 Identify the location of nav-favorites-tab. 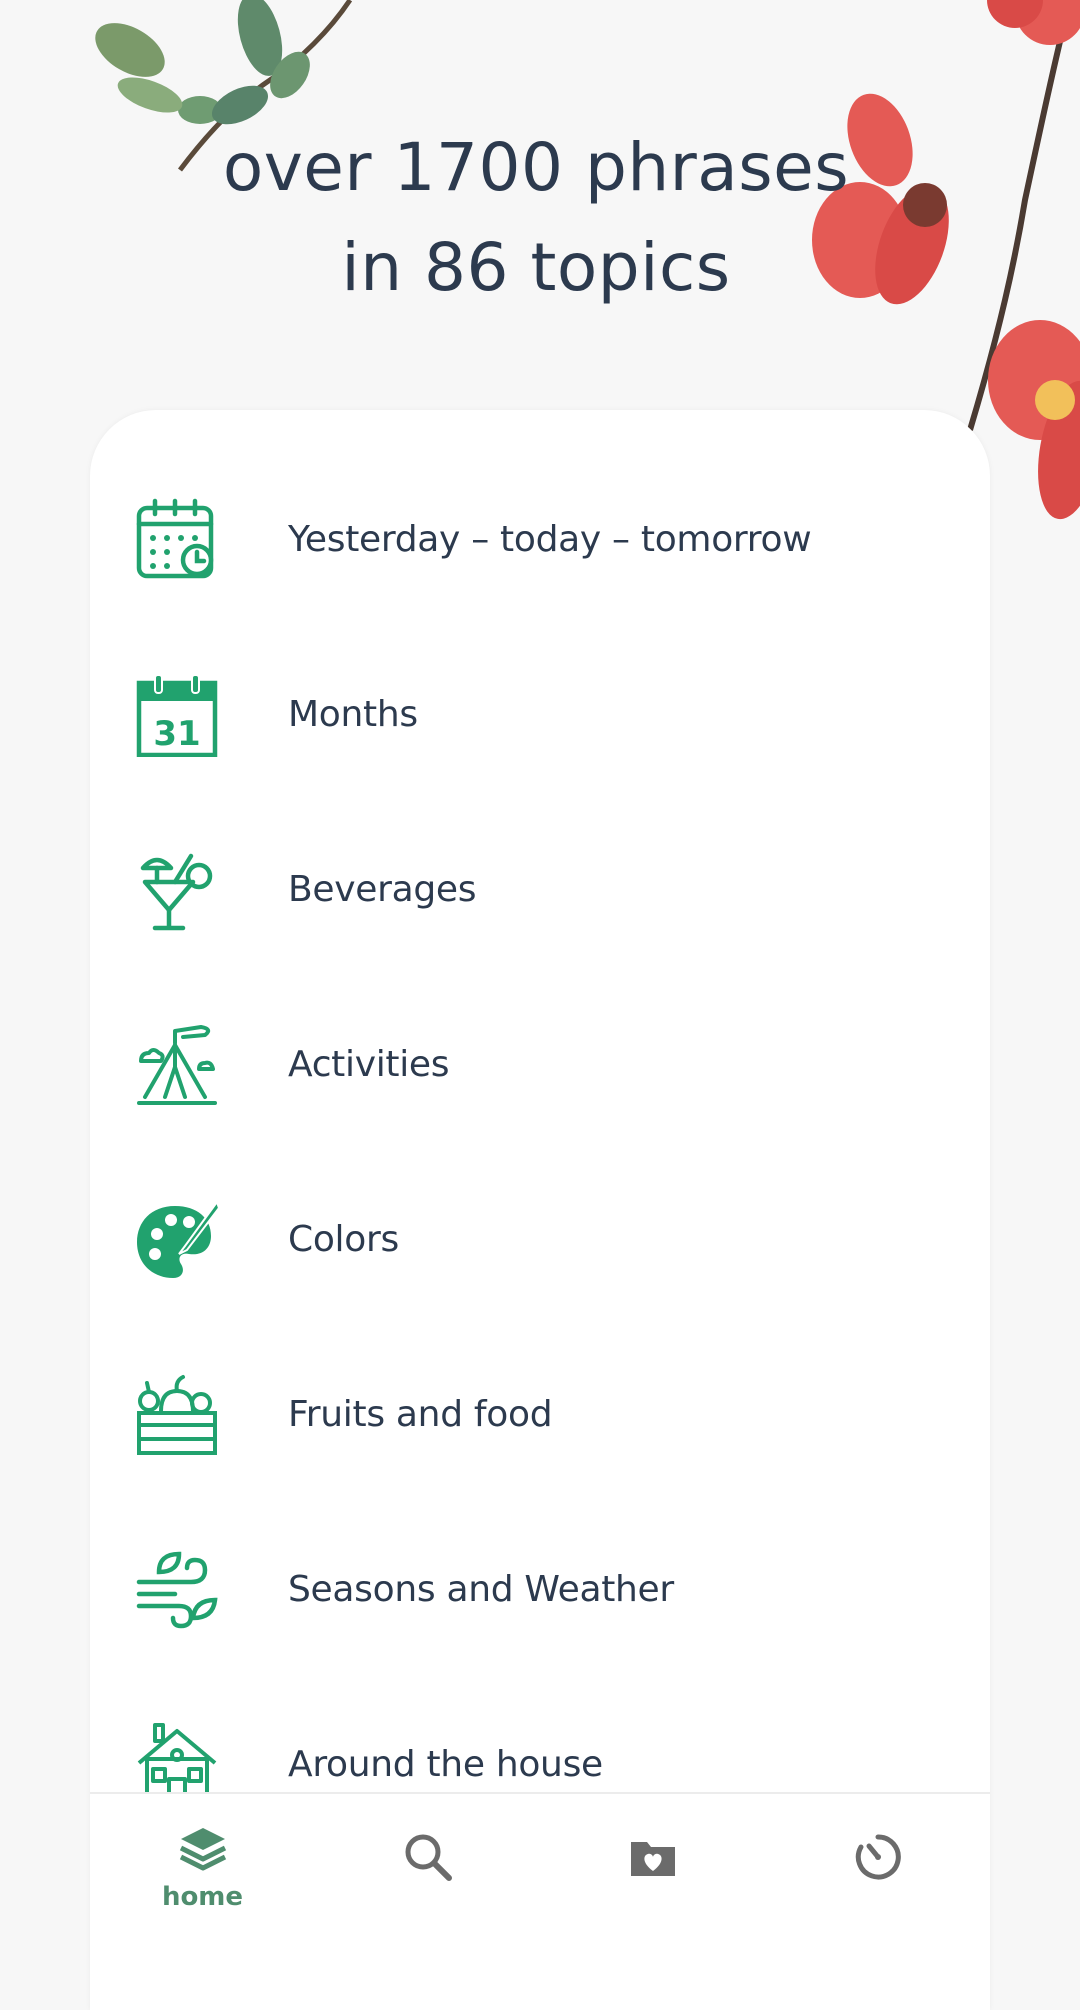
(652, 1858).